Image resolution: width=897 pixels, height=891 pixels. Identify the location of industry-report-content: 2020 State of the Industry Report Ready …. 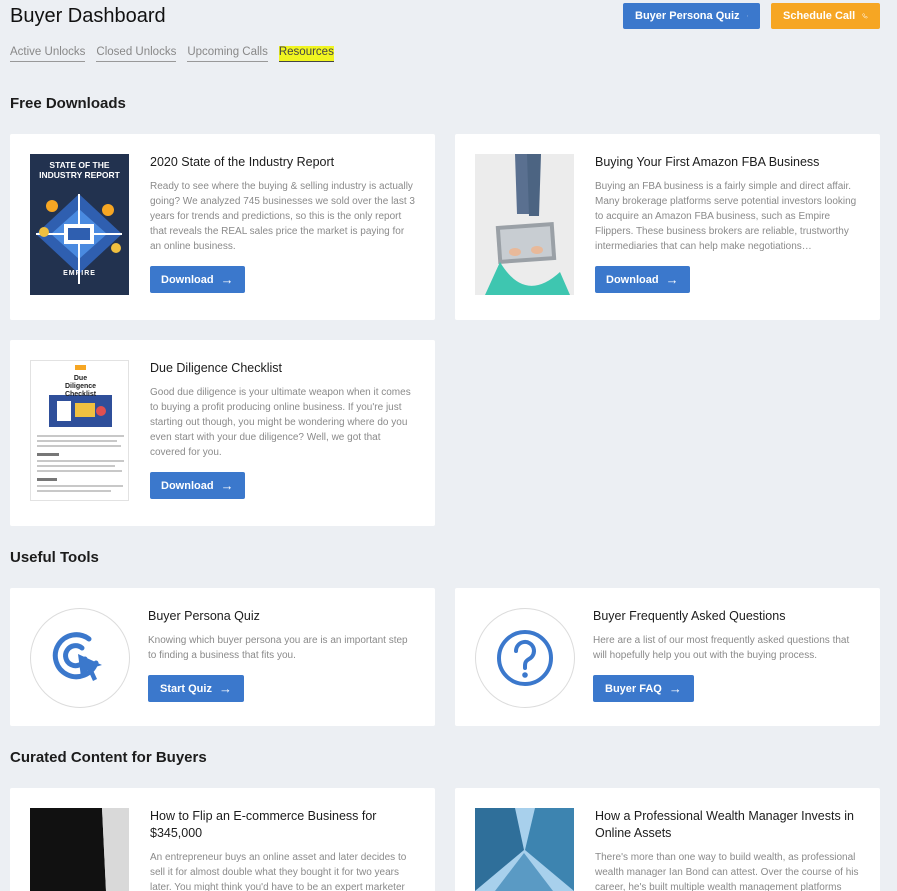
(282, 204).